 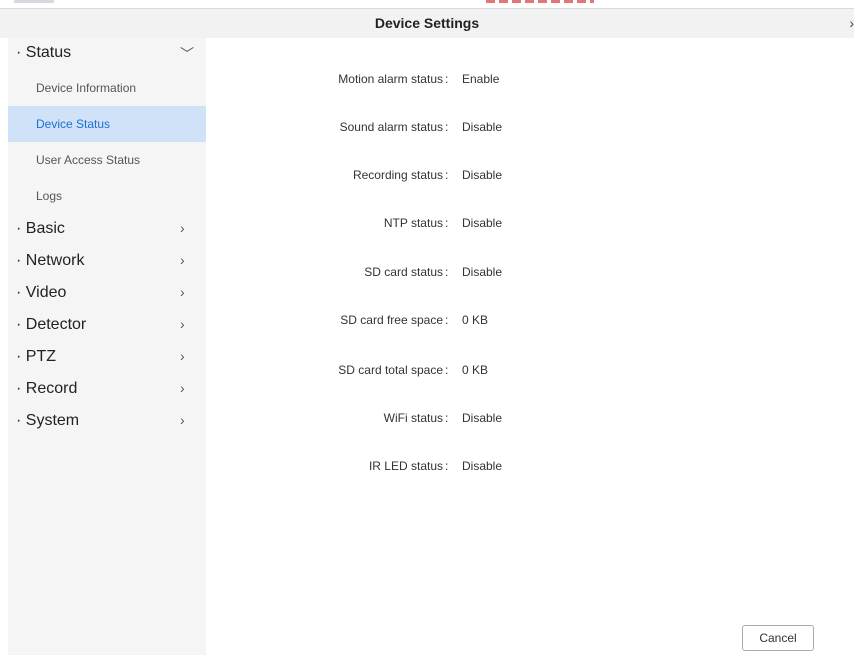 What do you see at coordinates (530, 80) in the screenshot?
I see `status-row-motion-alarm: Motion alarm status : Enable` at bounding box center [530, 80].